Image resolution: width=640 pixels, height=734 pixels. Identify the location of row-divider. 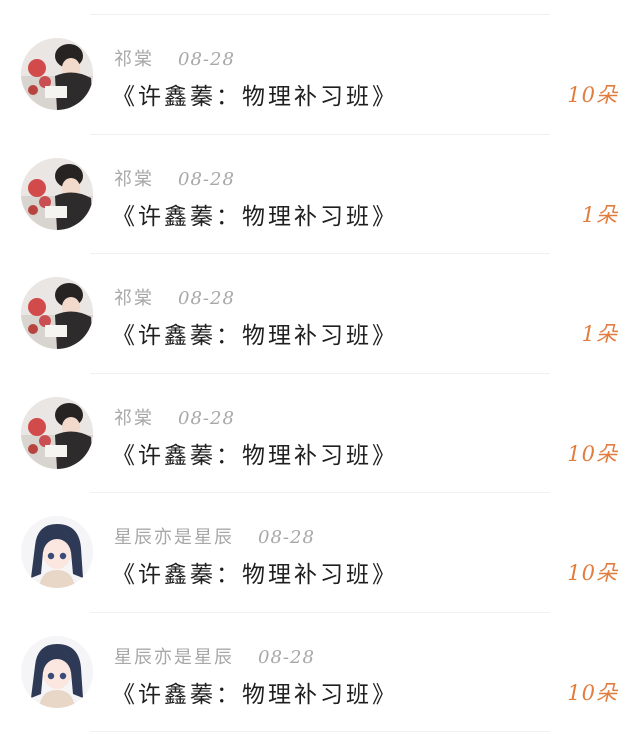
(320, 731).